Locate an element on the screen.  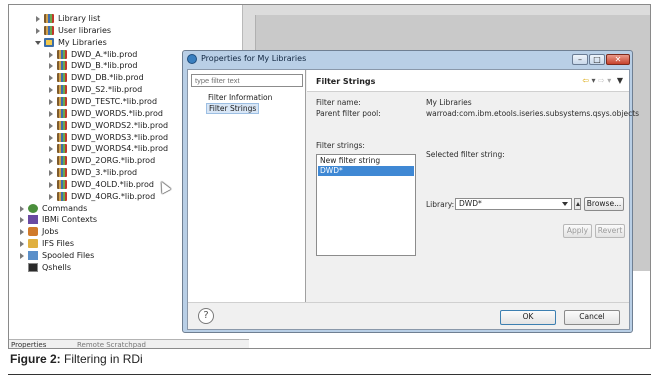
minimize-button: – is located at coordinates (580, 59).